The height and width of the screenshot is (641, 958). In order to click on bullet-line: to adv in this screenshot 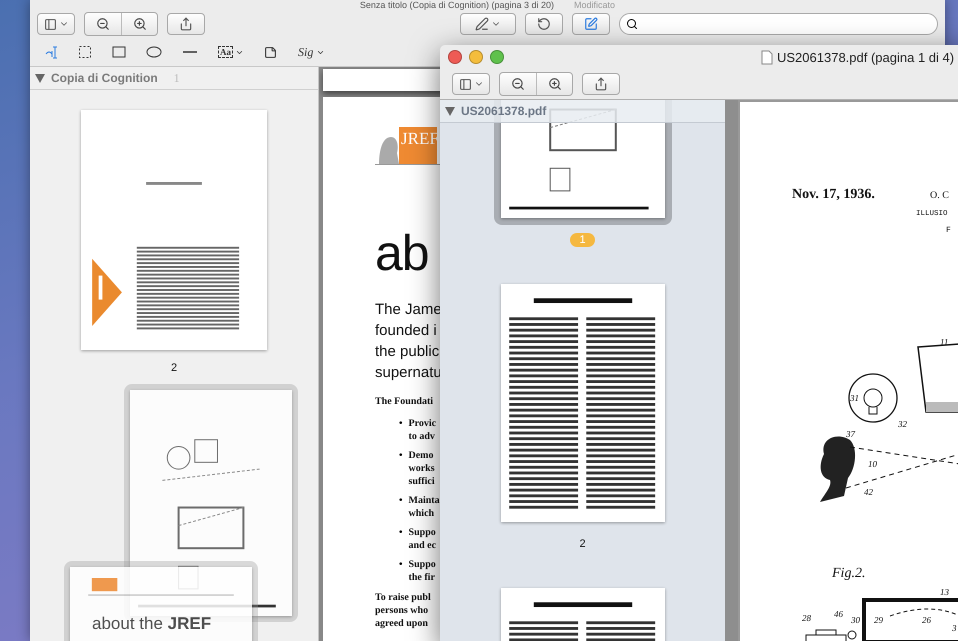, I will do `click(421, 436)`.